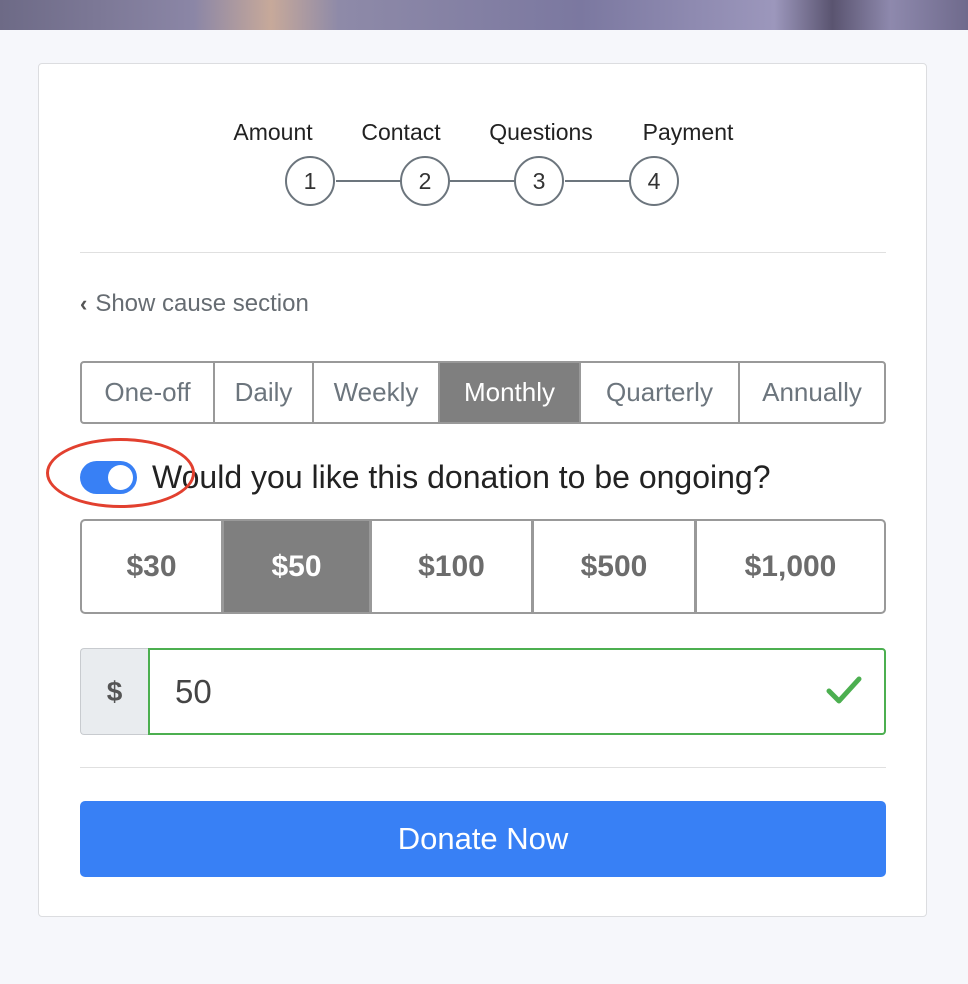  What do you see at coordinates (310, 181) in the screenshot?
I see `step-1: 1` at bounding box center [310, 181].